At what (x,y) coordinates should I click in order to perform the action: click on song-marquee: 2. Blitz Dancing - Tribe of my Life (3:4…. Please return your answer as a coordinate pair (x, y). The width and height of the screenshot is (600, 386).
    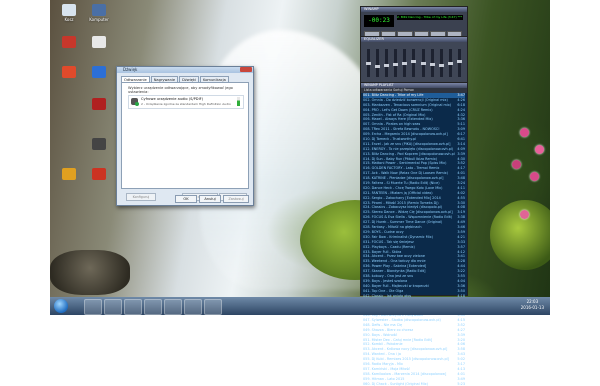
    Looking at the image, I should click on (430, 17).